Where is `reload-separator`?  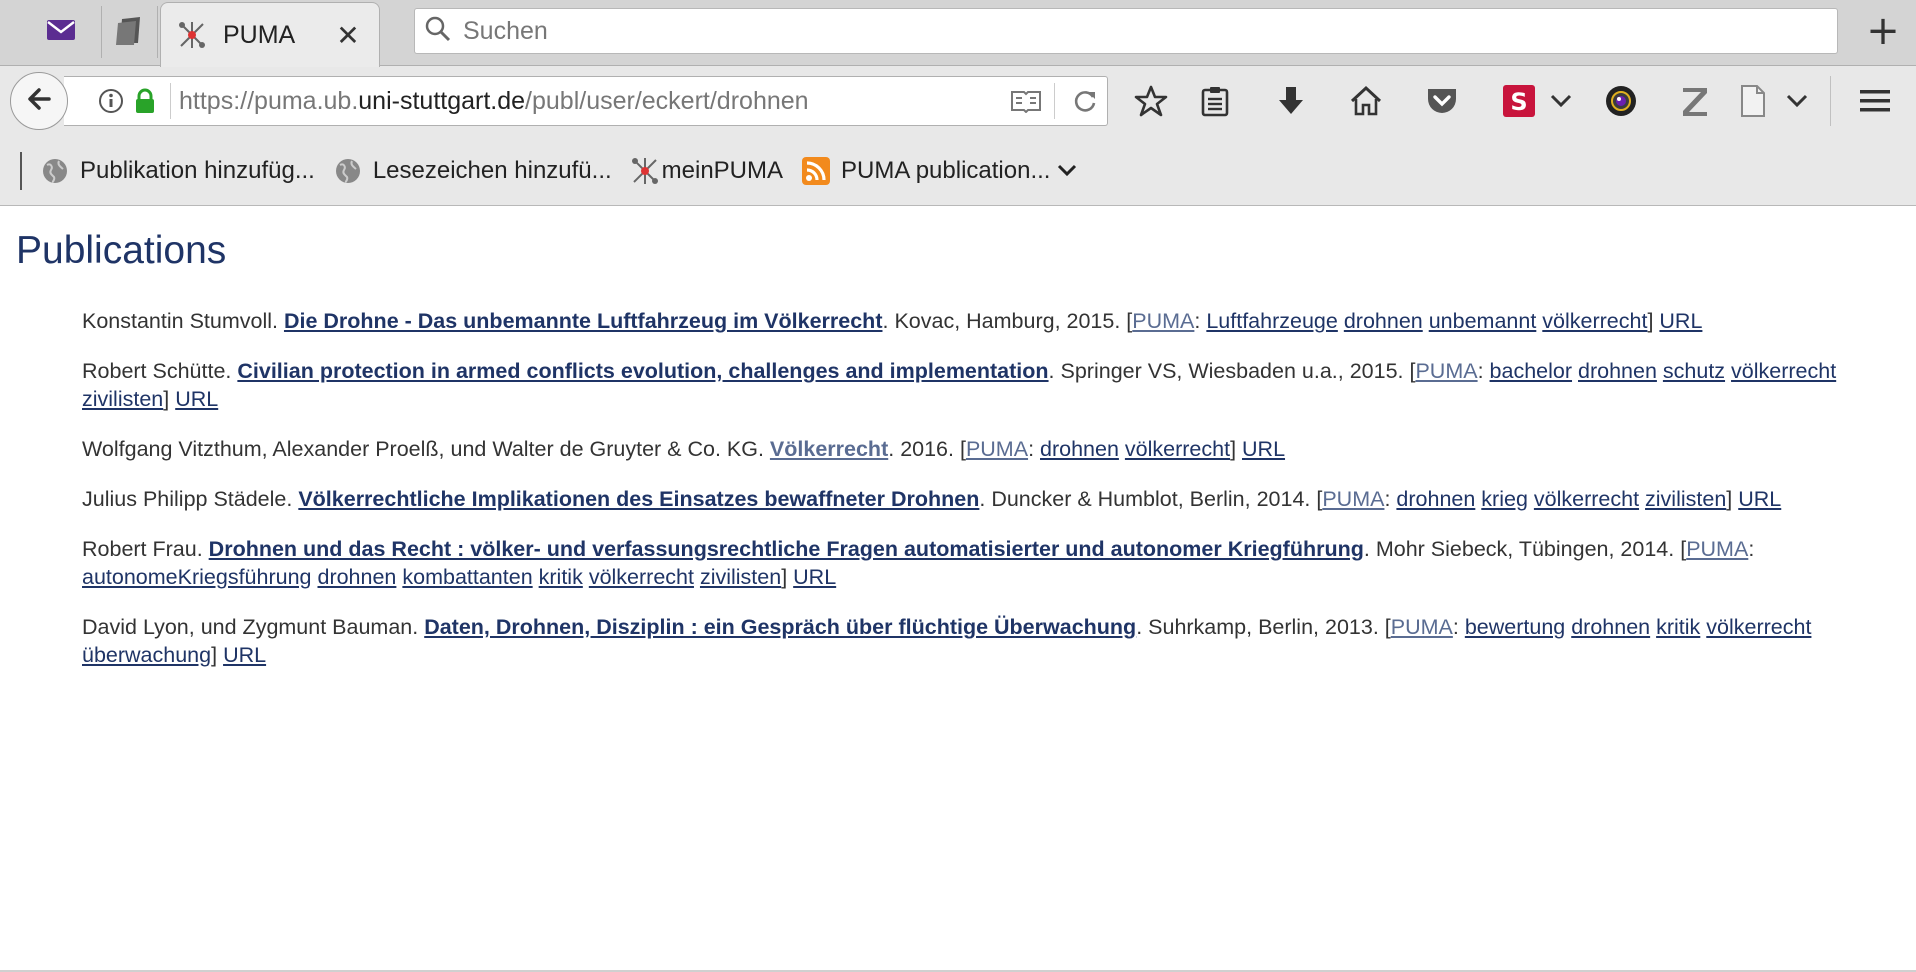 reload-separator is located at coordinates (1054, 101).